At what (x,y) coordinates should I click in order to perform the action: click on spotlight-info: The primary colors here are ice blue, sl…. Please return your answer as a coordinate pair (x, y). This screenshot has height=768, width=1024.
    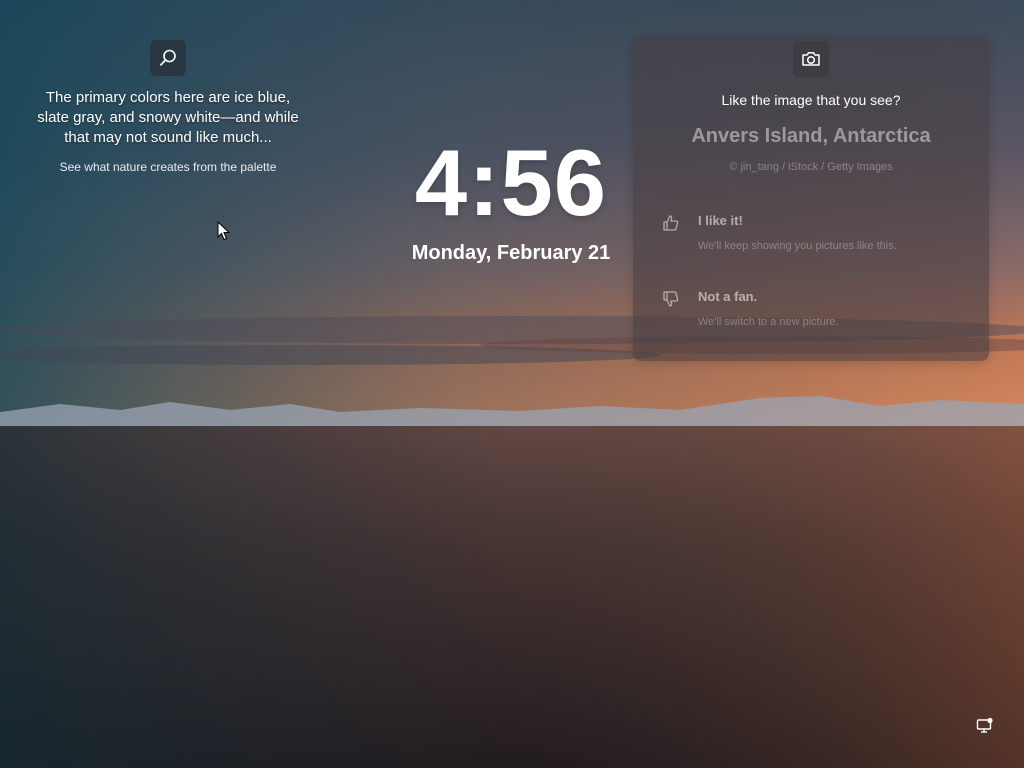
    Looking at the image, I should click on (168, 107).